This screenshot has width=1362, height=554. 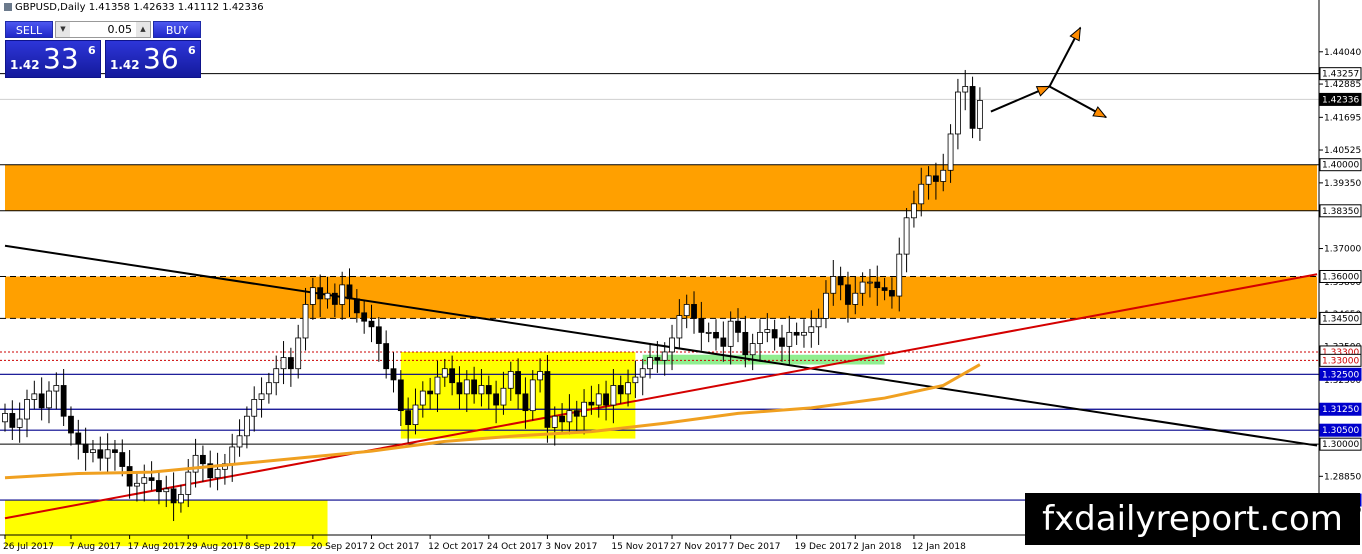 I want to click on x-tick-label: 20 Sep 2017, so click(x=339, y=547).